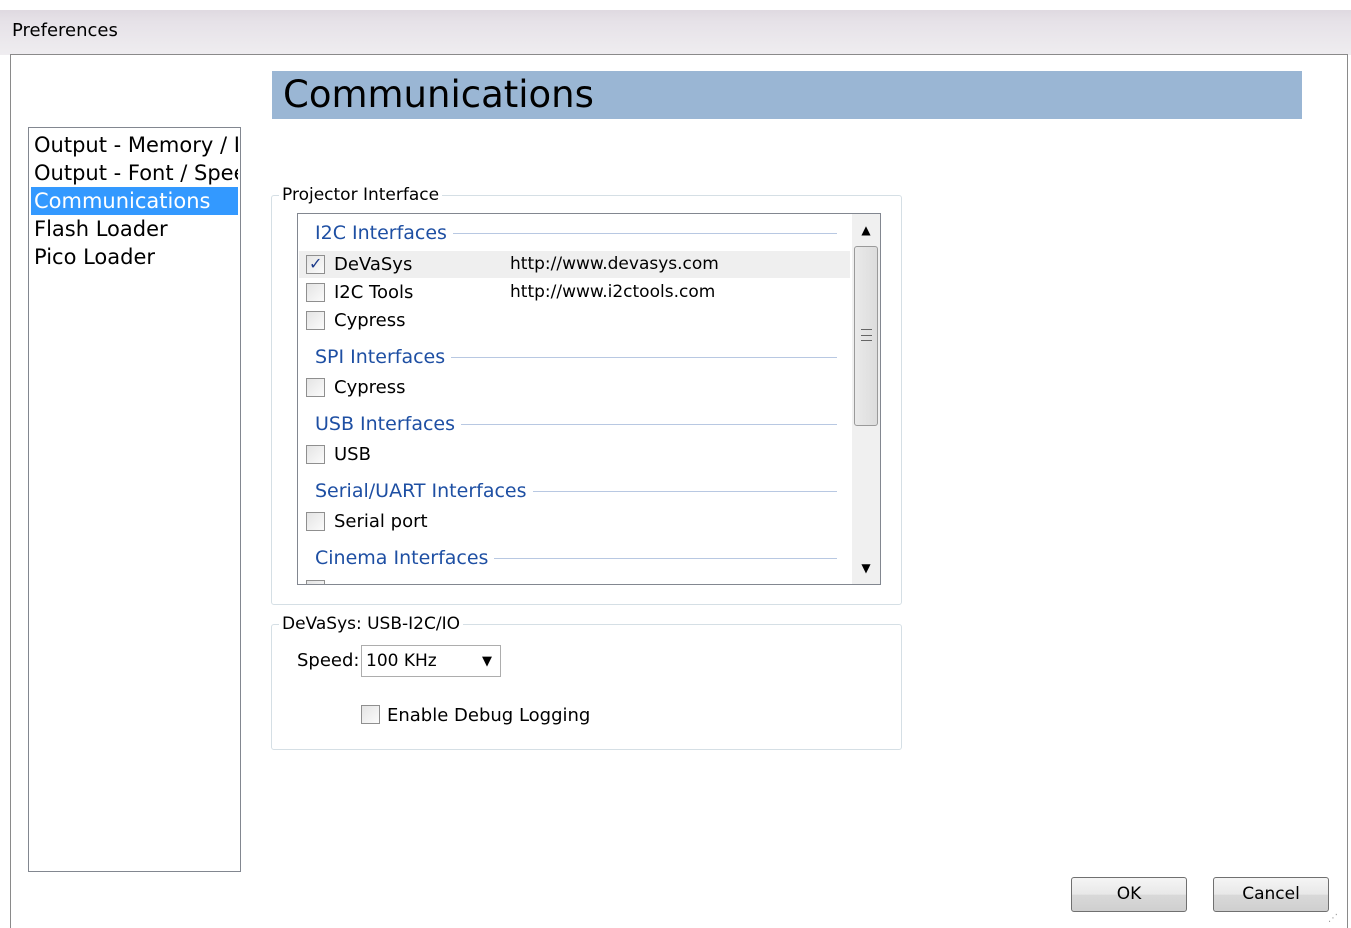  Describe the element at coordinates (315, 320) in the screenshot. I see `cypress-i2c-checkbox` at that location.